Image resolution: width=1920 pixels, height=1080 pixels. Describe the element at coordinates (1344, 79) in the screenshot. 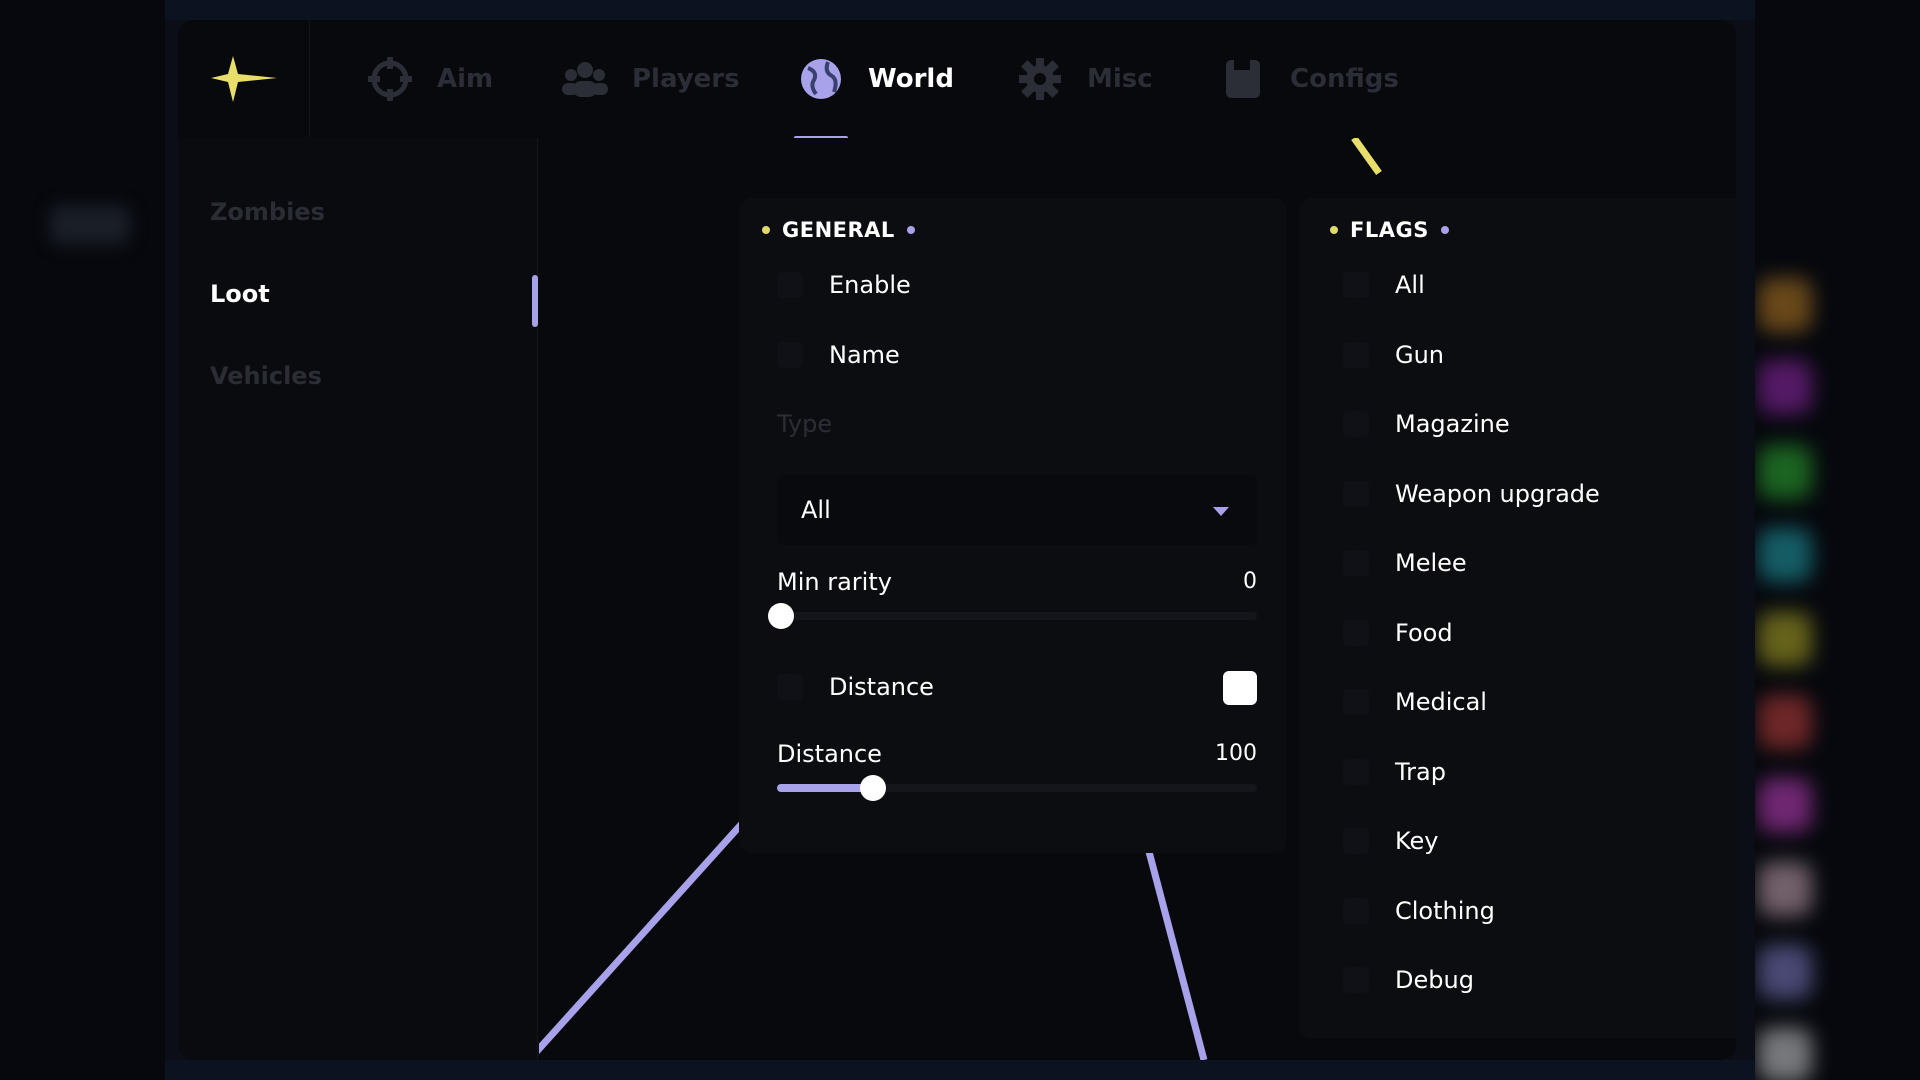

I see `tab-configs-label: Configs` at that location.